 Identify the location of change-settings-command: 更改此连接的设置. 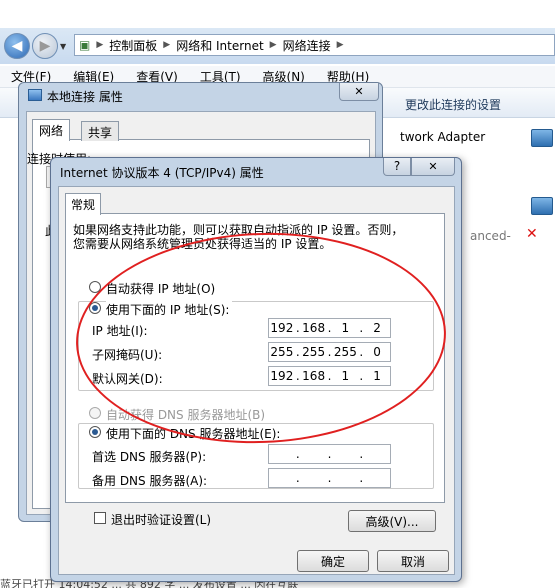
(453, 104).